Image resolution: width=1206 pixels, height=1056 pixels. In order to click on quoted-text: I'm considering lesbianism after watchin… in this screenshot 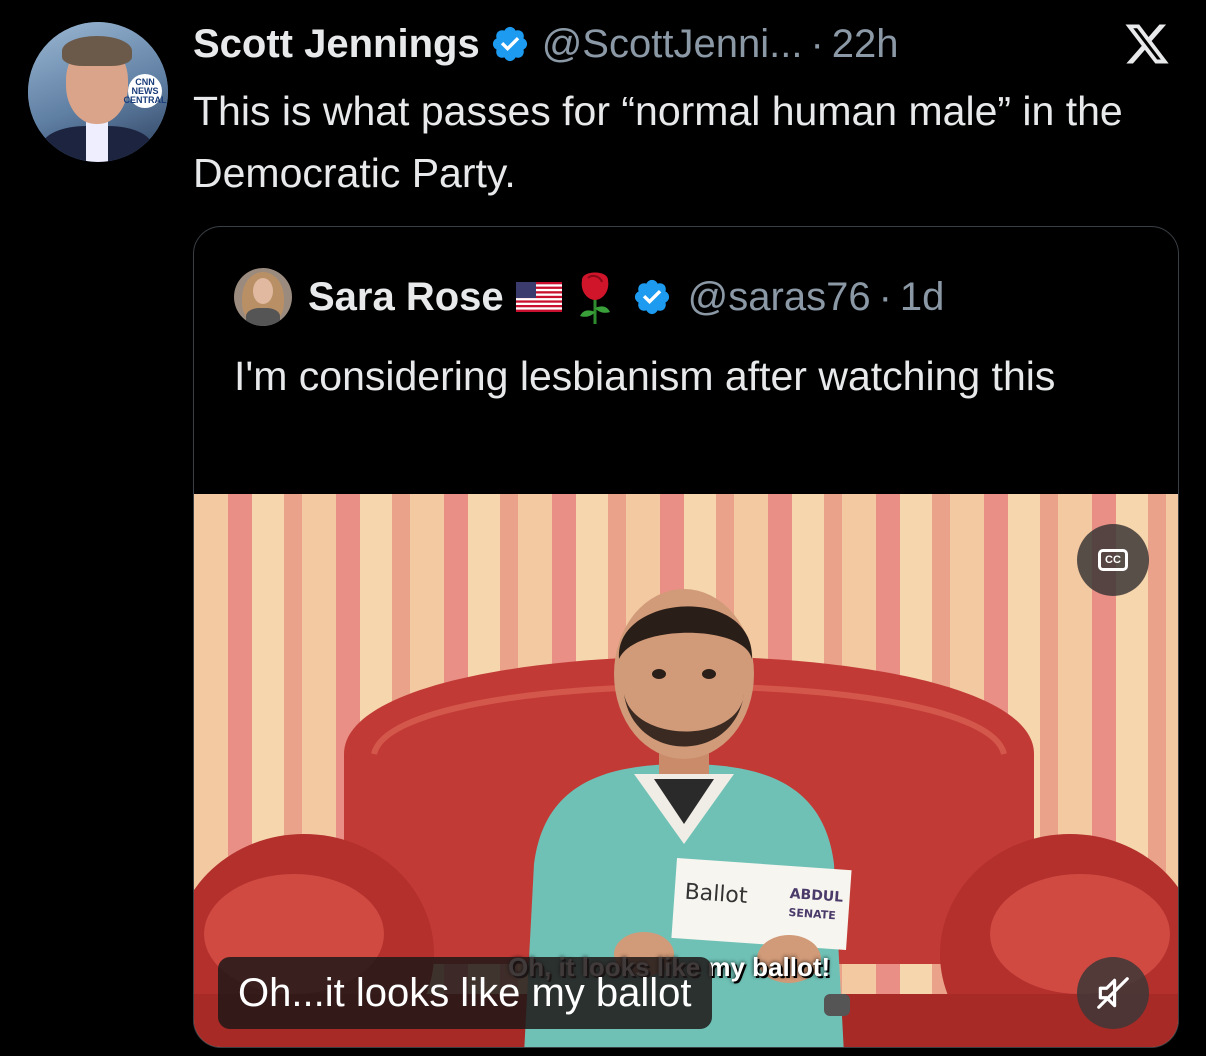, I will do `click(645, 376)`.